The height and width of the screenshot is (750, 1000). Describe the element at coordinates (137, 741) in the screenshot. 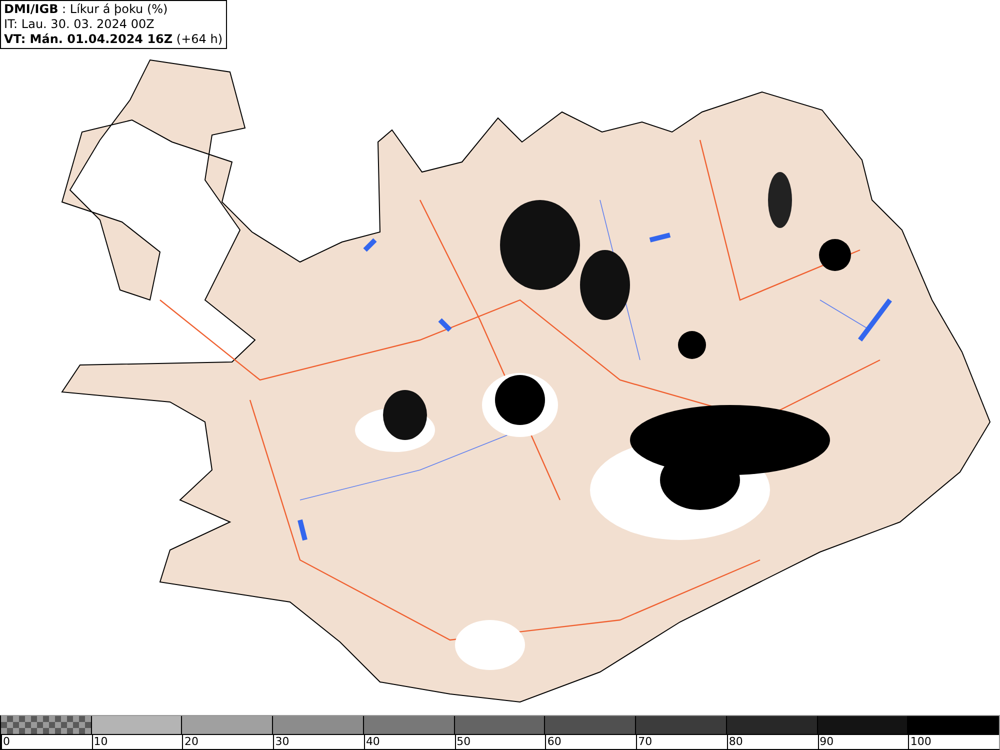

I see `legend-label: 10` at that location.